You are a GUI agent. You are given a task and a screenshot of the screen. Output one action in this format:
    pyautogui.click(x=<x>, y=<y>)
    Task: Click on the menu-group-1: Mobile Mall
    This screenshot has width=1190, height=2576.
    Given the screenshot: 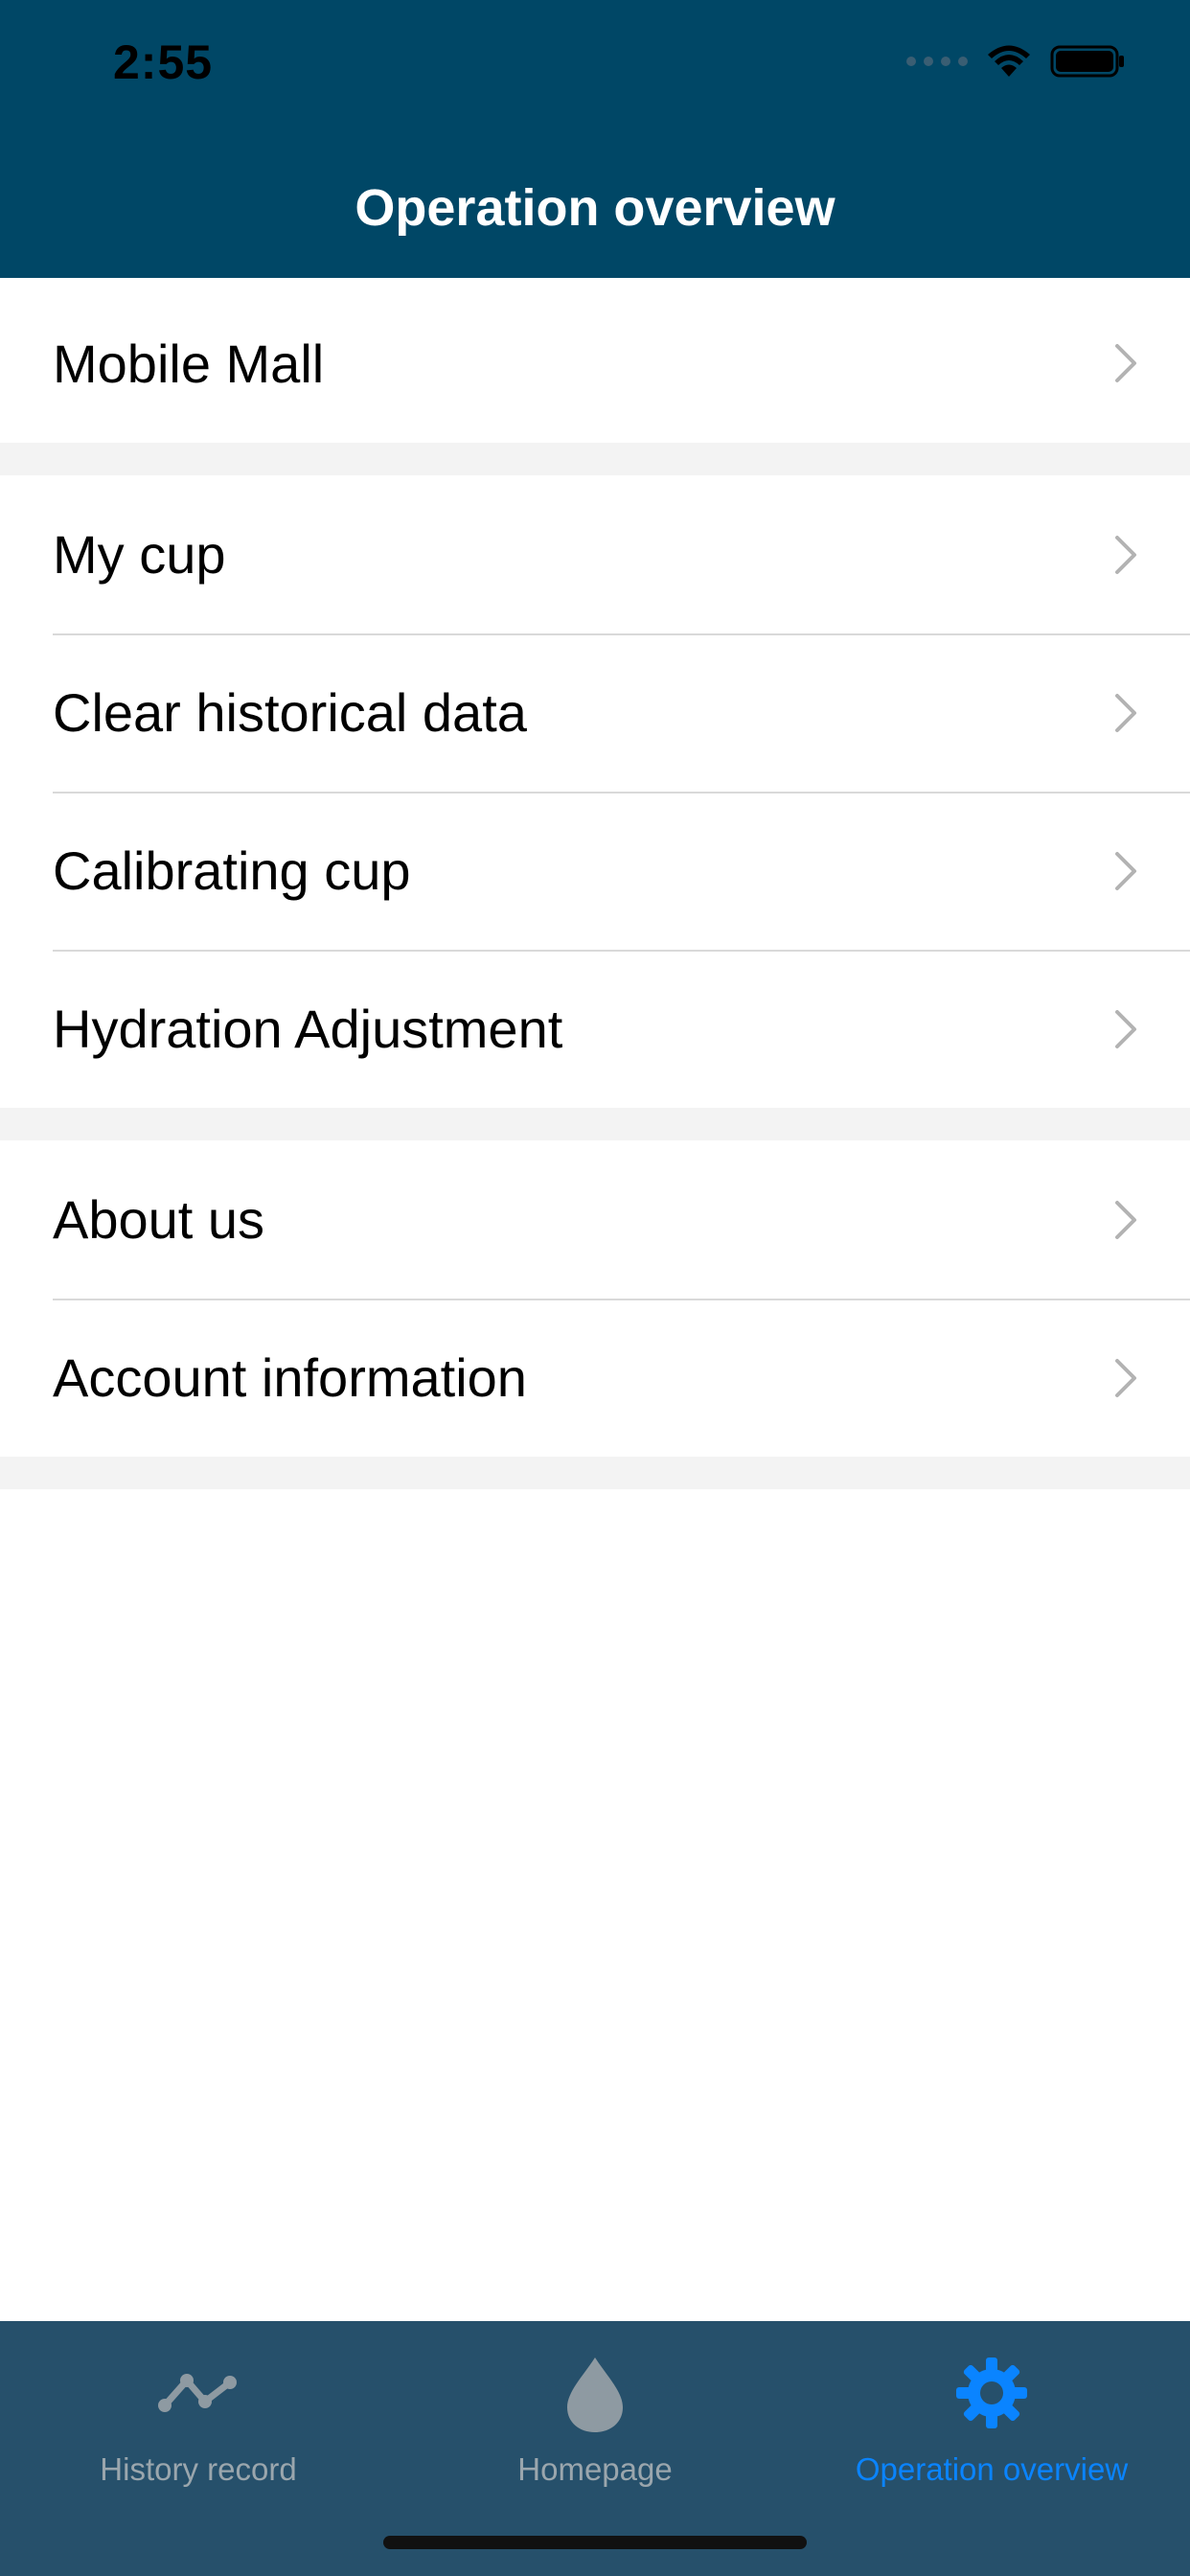 What is the action you would take?
    pyautogui.click(x=595, y=363)
    